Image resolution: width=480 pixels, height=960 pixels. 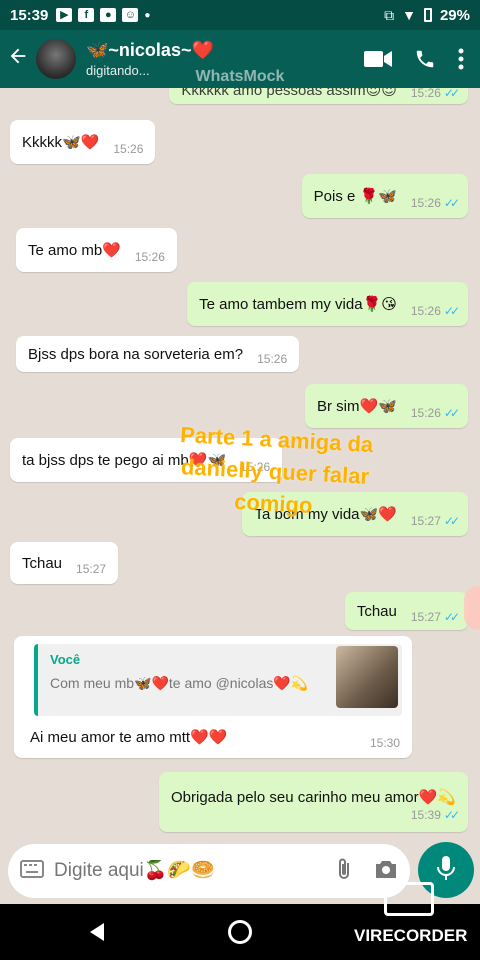 What do you see at coordinates (325, 514) in the screenshot?
I see `message-text: Ta bom my vida🦋❤️` at bounding box center [325, 514].